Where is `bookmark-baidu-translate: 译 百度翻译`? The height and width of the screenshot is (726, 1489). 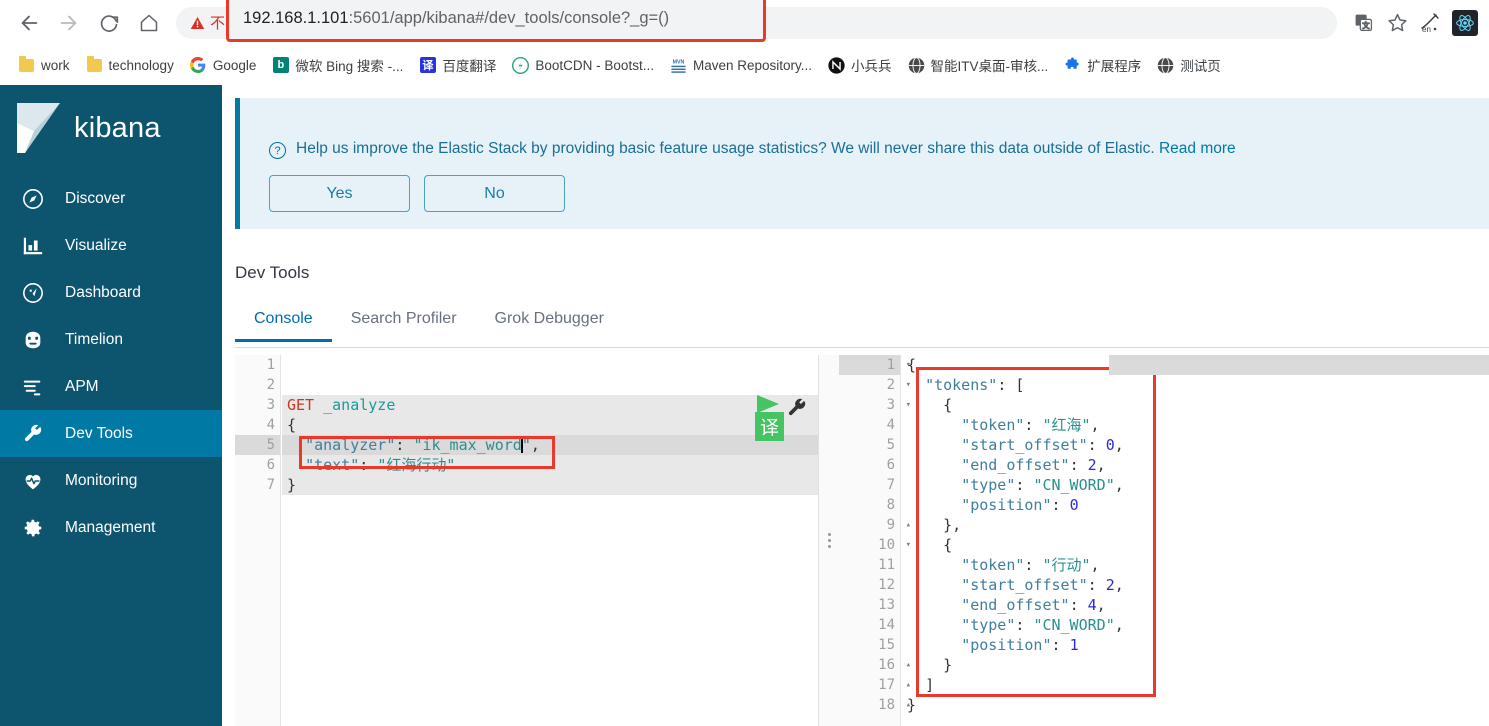
bookmark-baidu-translate: 译 百度翻译 is located at coordinates (457, 65).